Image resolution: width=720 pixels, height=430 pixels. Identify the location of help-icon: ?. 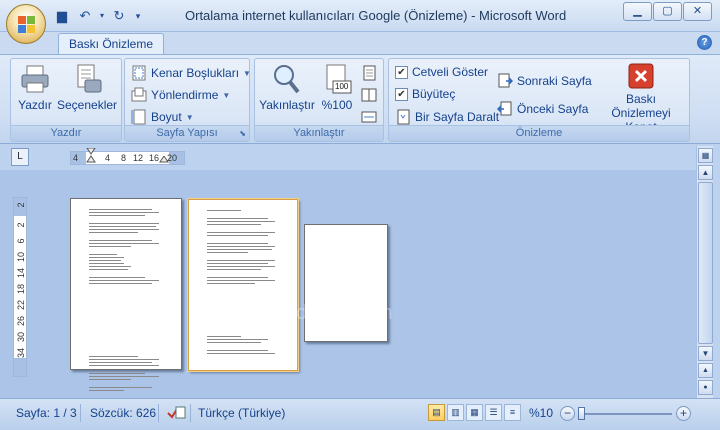
(704, 42).